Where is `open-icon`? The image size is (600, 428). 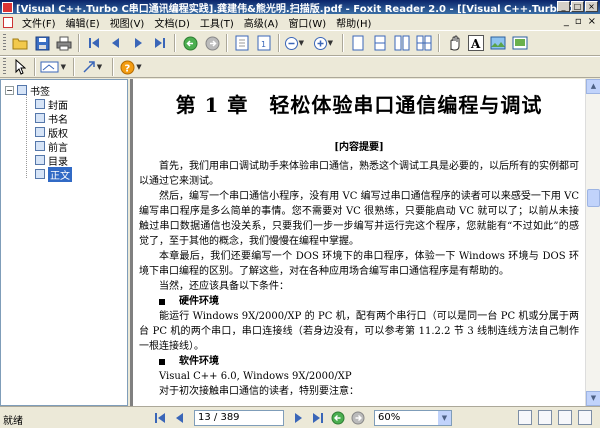
open-icon is located at coordinates (20, 43).